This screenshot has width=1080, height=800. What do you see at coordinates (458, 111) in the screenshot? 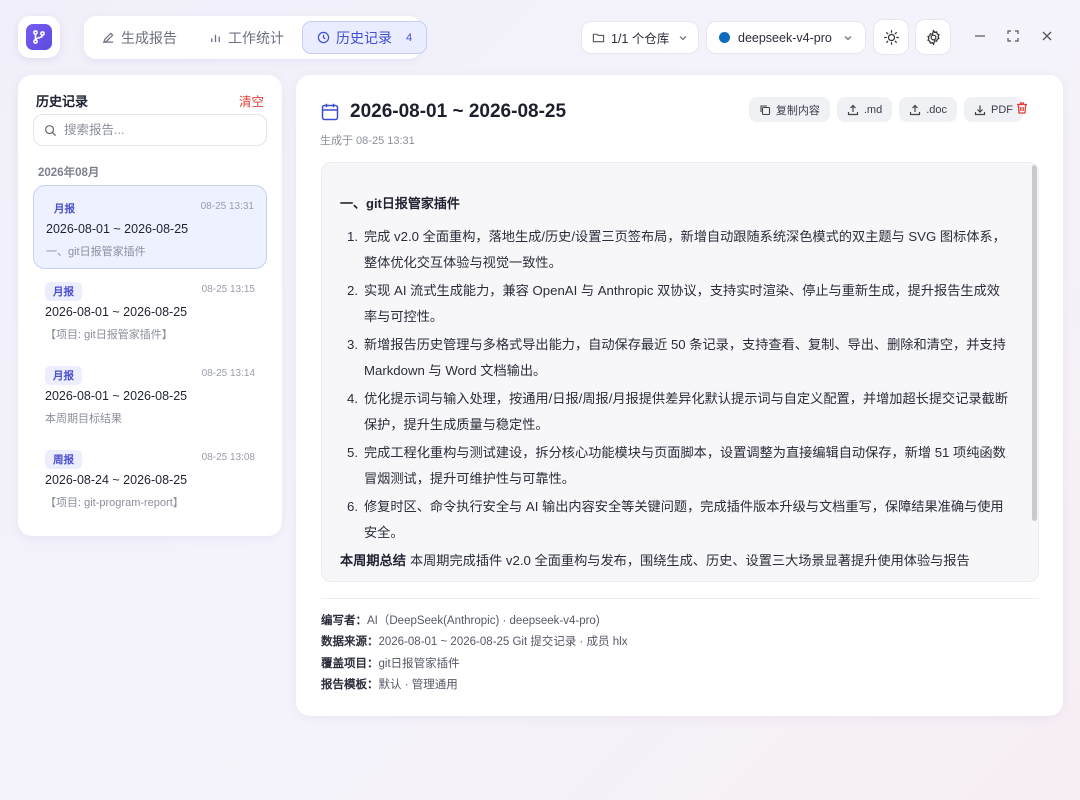
I see `report-title: 2026-08-01 ~ 2026-08-25` at bounding box center [458, 111].